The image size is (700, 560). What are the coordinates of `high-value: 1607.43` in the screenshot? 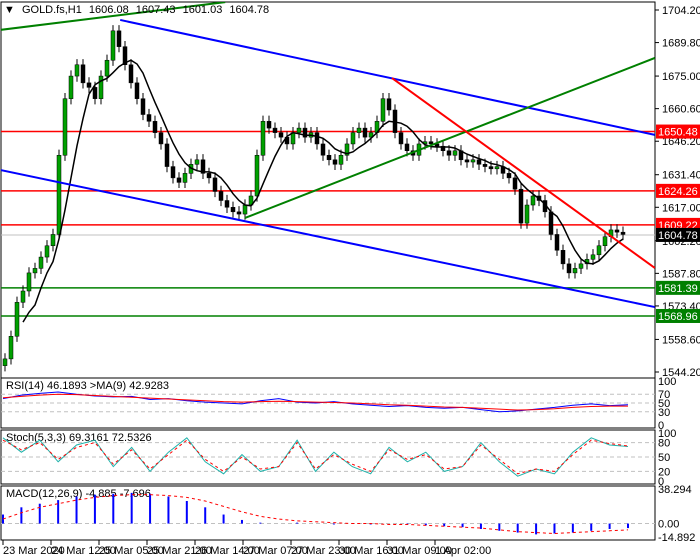 It's located at (155, 10).